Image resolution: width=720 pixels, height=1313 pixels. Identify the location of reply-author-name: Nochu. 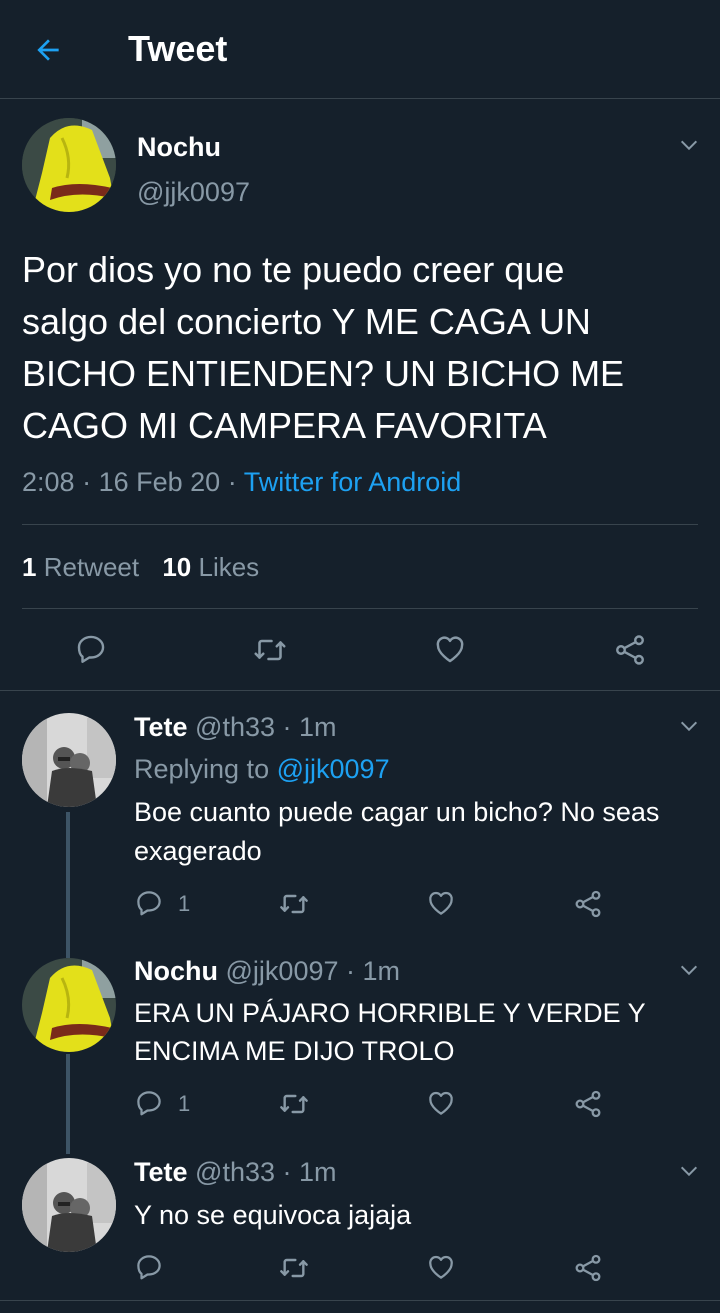
(176, 971).